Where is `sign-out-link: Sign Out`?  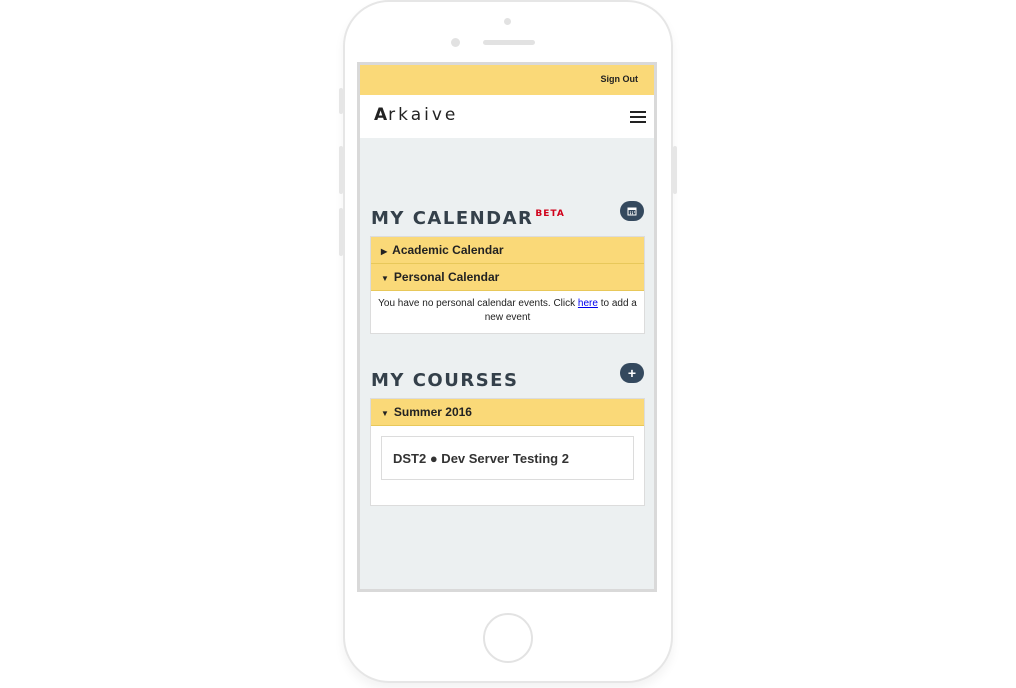
sign-out-link: Sign Out is located at coordinates (620, 79).